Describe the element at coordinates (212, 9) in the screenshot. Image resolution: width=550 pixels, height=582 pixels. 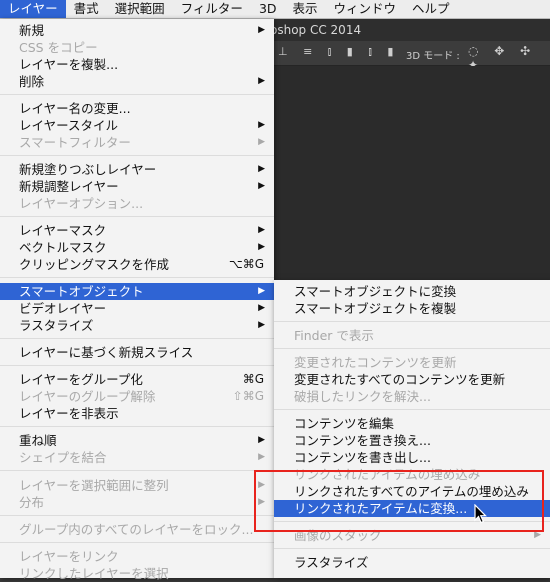
I see `menubar-item-filter: フィルター` at that location.